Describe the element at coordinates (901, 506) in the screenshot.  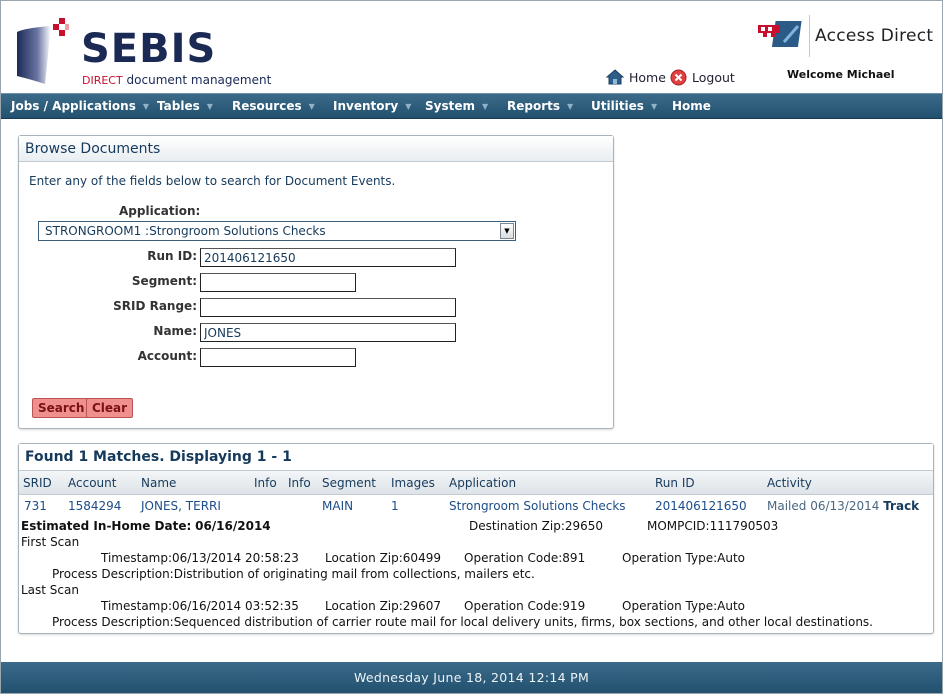
I see `track-link: Track` at that location.